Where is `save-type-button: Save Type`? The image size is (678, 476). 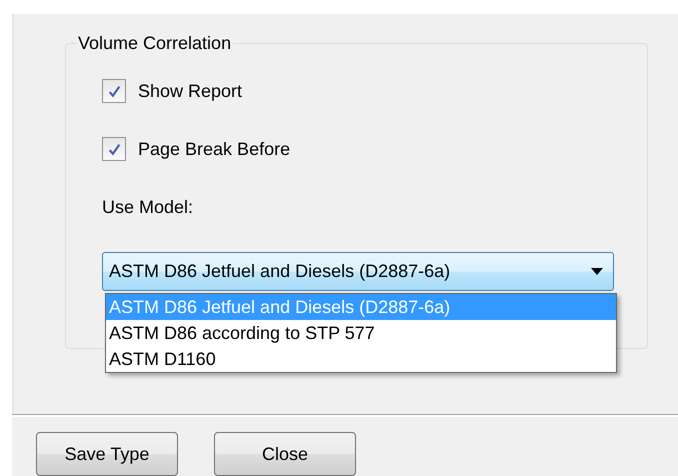
save-type-button: Save Type is located at coordinates (107, 454).